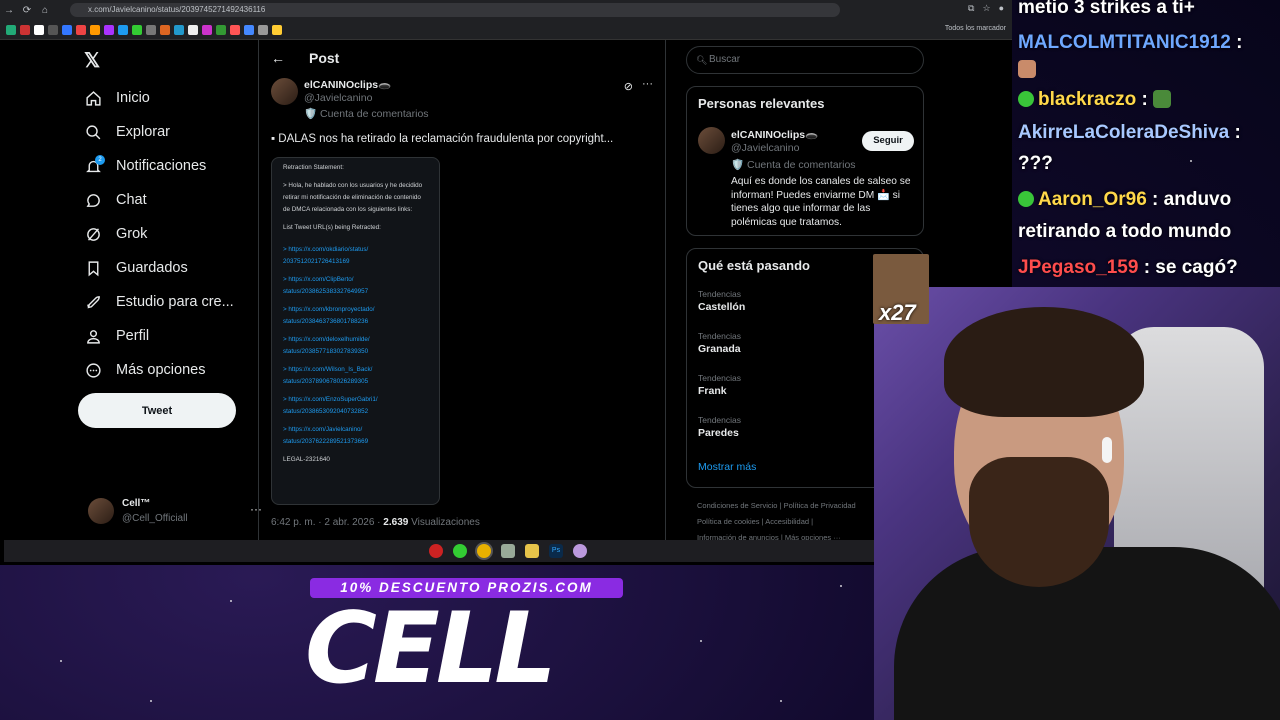  What do you see at coordinates (532, 551) in the screenshot?
I see `folder-icon` at bounding box center [532, 551].